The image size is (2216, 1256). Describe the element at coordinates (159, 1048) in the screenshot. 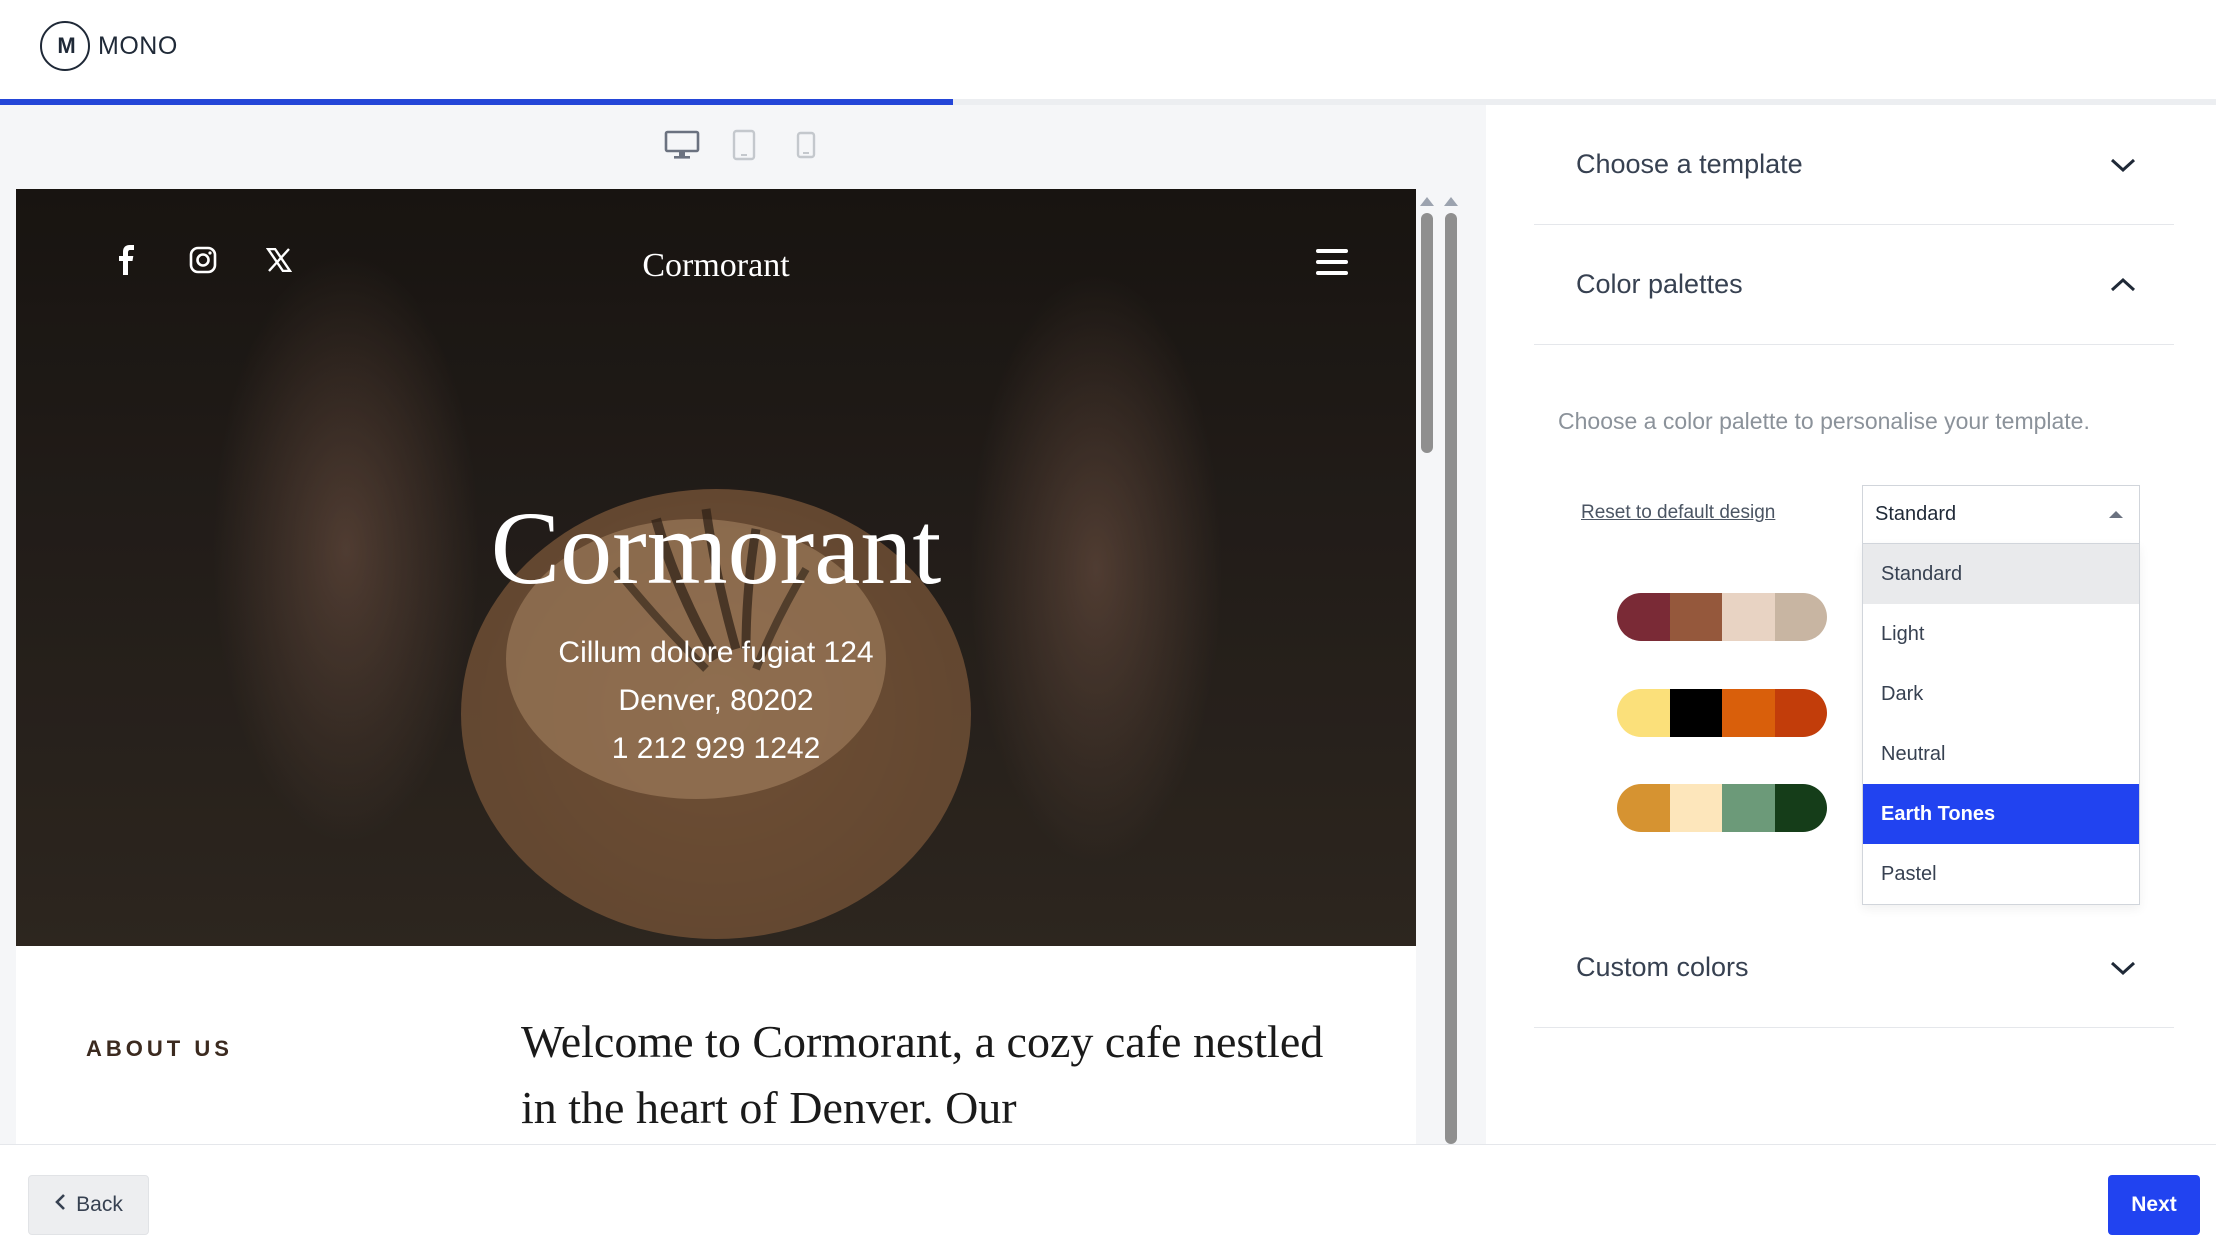

I see `about-us-label: ABOUT US` at that location.